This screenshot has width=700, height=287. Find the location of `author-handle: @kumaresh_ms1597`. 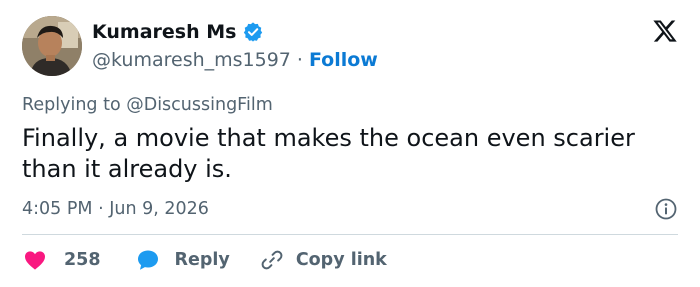

author-handle: @kumaresh_ms1597 is located at coordinates (191, 60).